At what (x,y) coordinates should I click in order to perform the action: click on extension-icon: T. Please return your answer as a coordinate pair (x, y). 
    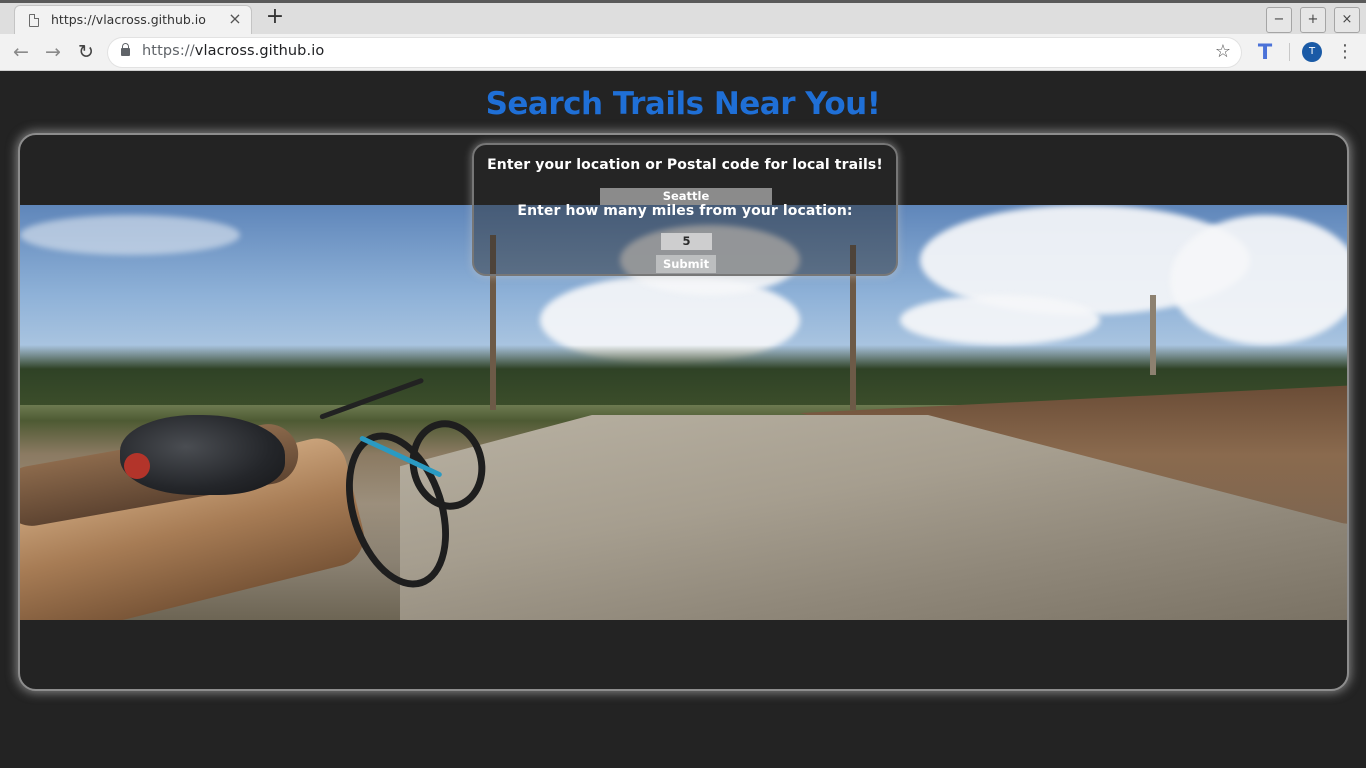
    Looking at the image, I should click on (1265, 52).